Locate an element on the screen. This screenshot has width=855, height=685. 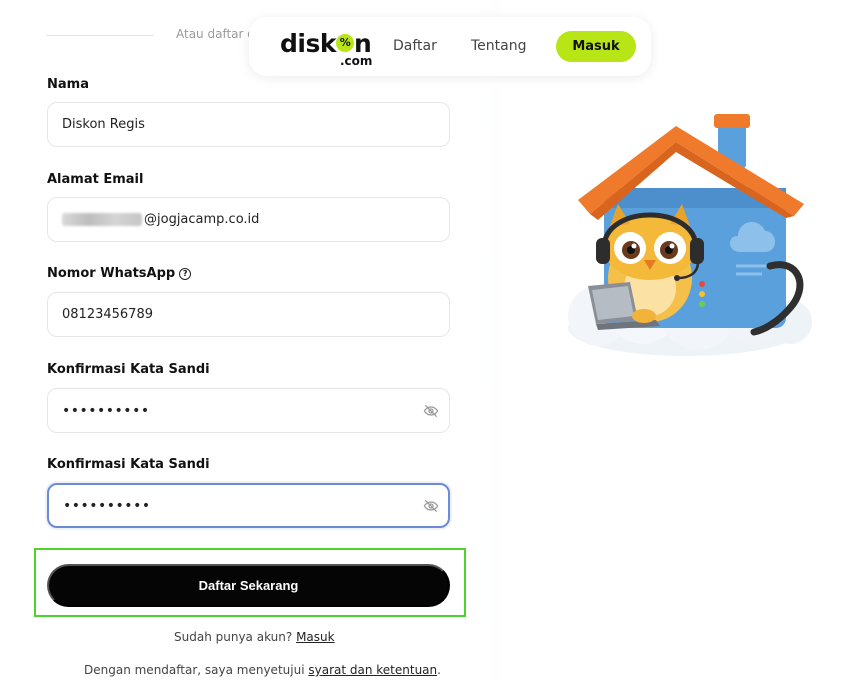
email-label: Alamat Email is located at coordinates (95, 179).